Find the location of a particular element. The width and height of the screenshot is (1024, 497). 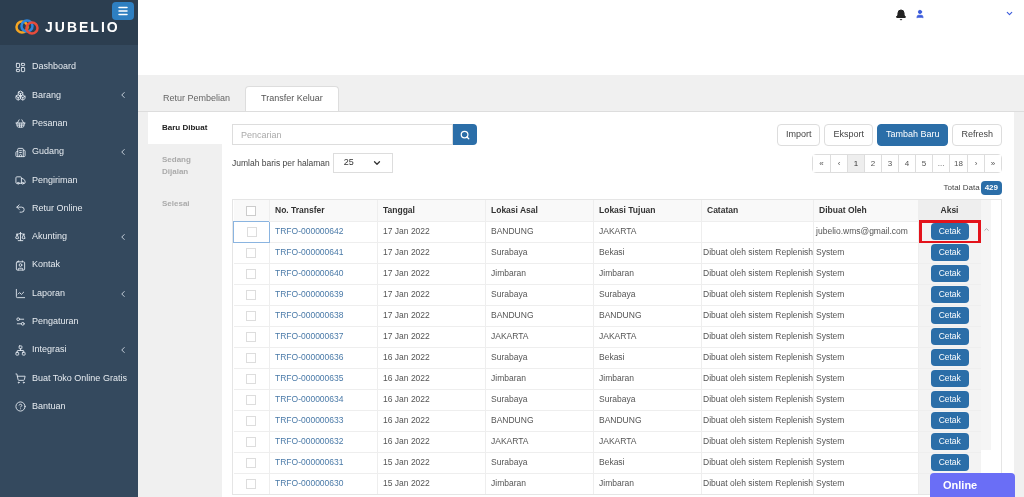

transfer-link: TRFO-000000636 is located at coordinates (309, 357).